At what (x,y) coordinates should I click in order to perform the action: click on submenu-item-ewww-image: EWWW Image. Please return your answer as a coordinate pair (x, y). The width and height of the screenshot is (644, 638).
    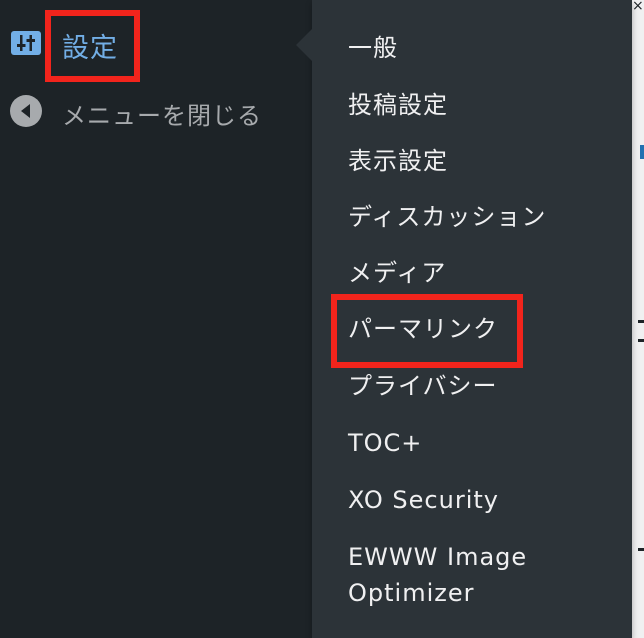
    Looking at the image, I should click on (437, 557).